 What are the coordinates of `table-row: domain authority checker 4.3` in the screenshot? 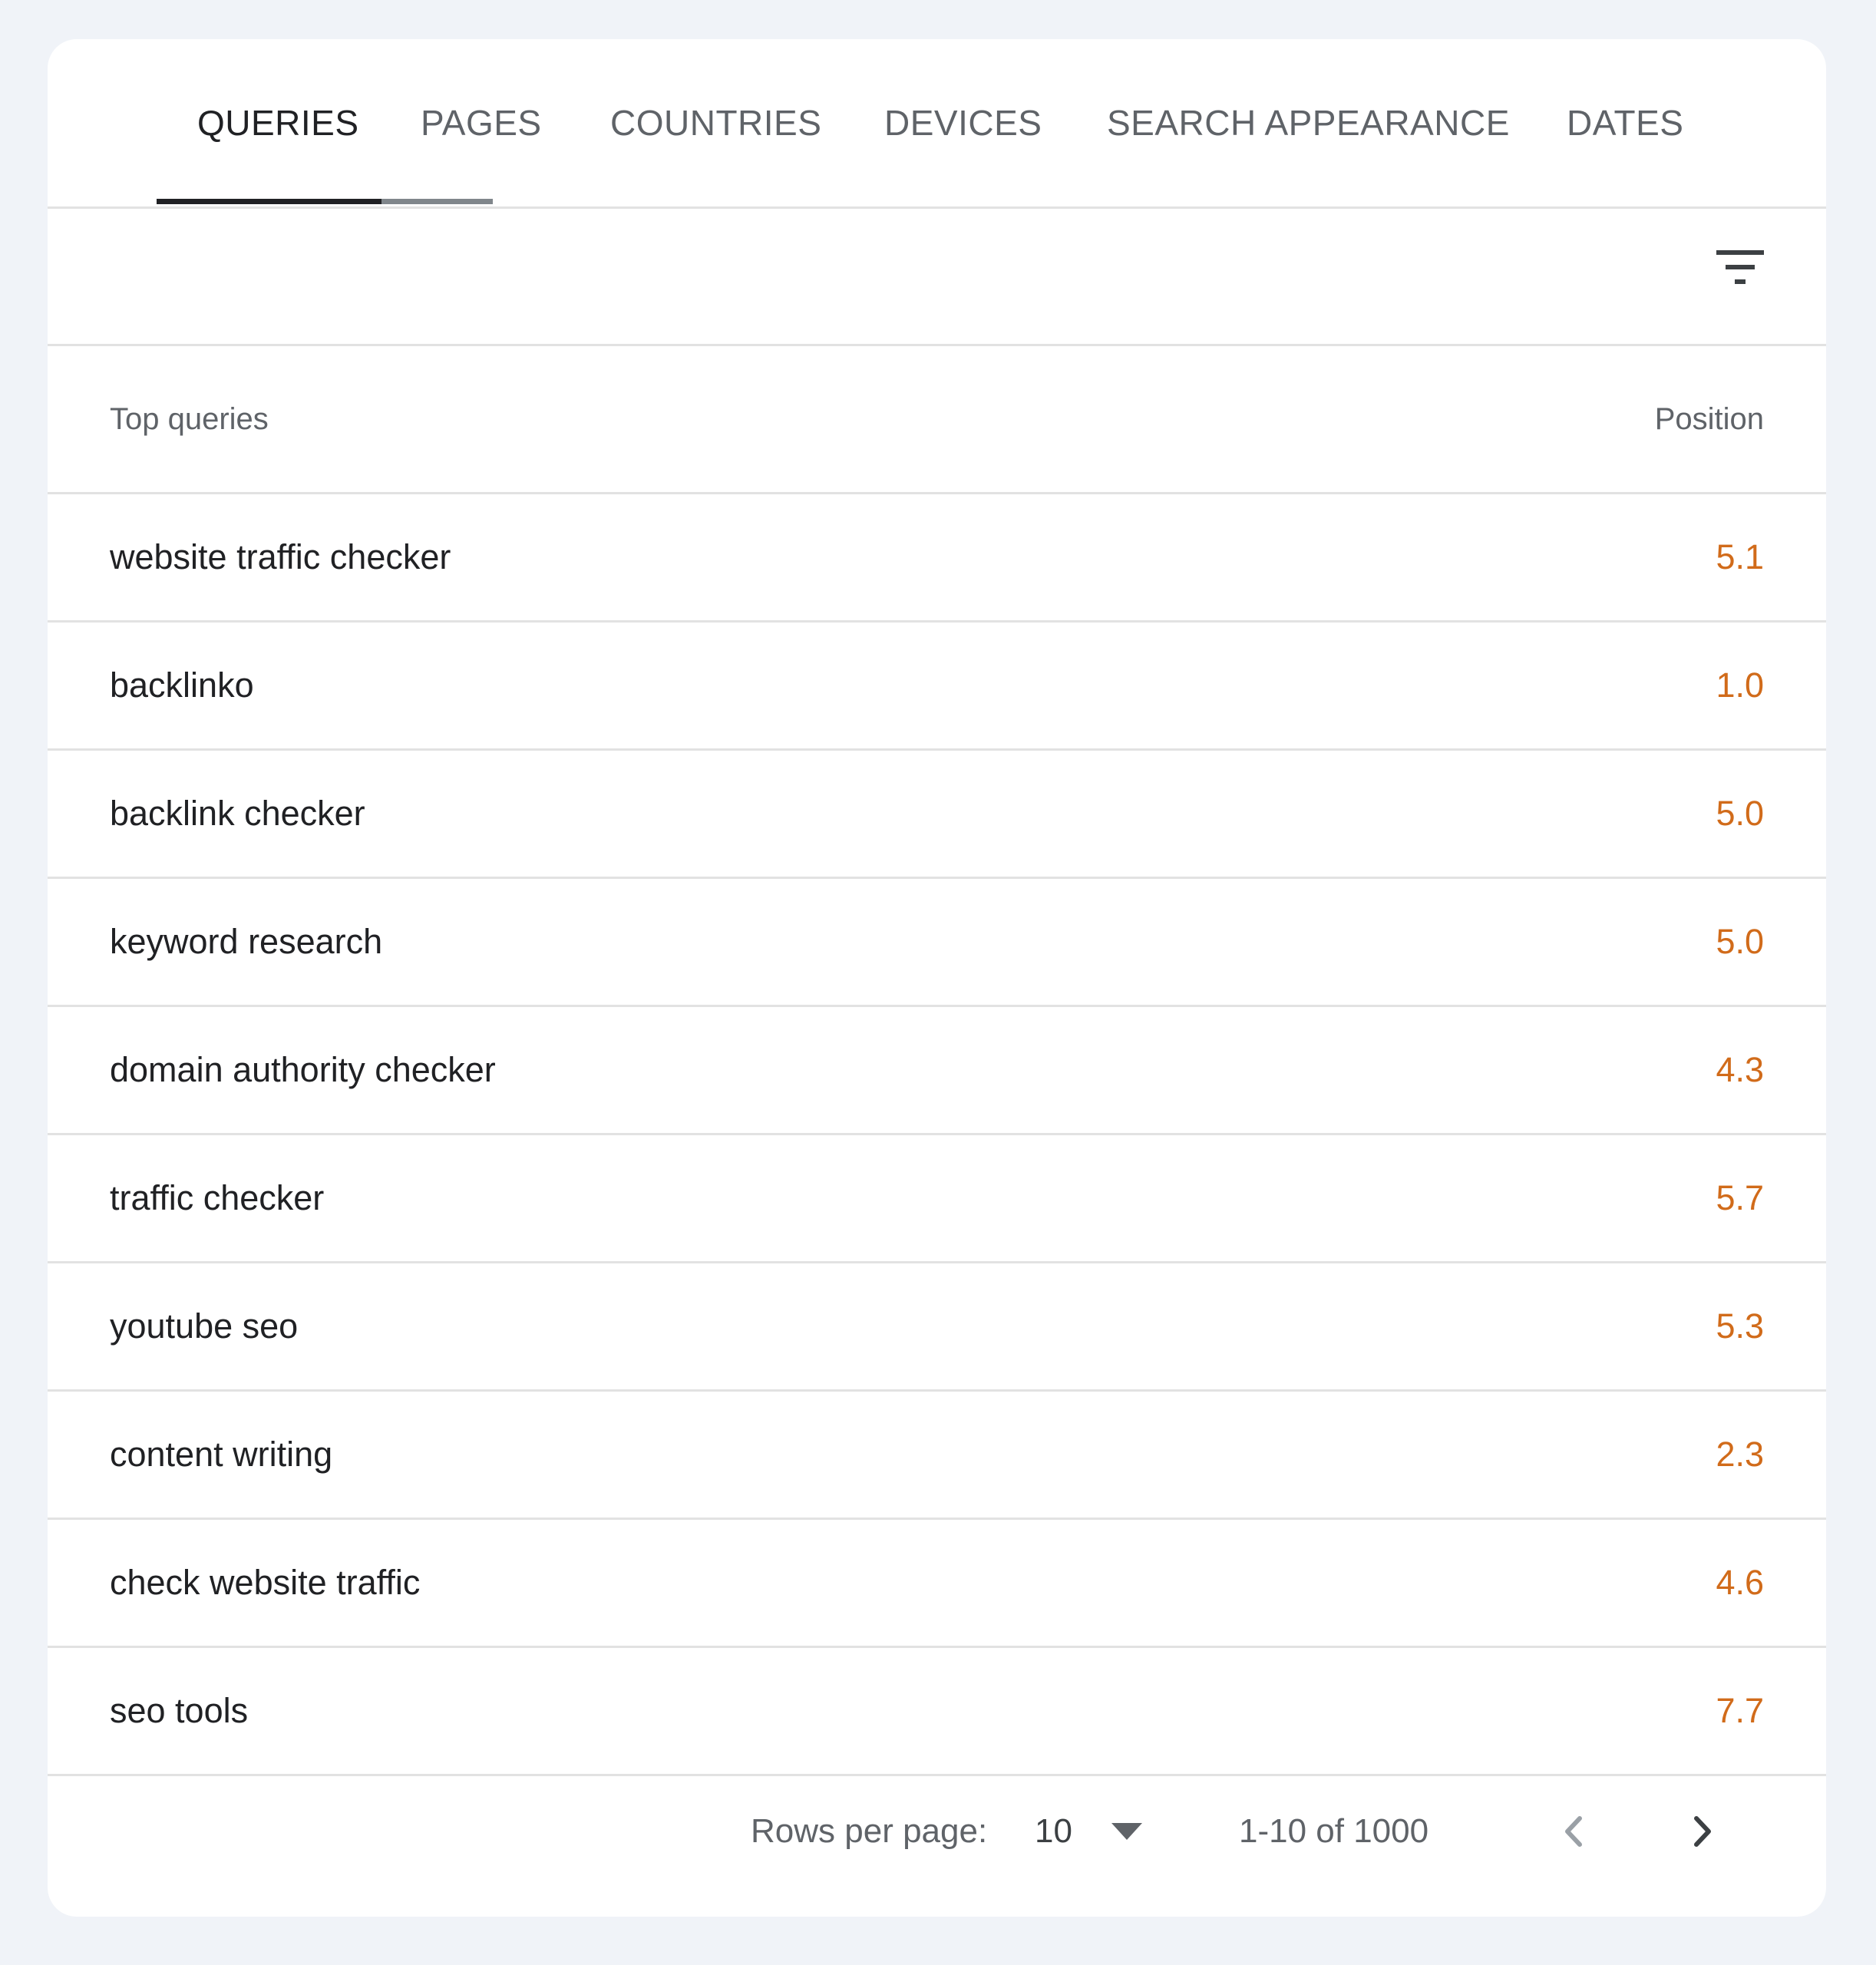 It's located at (937, 1071).